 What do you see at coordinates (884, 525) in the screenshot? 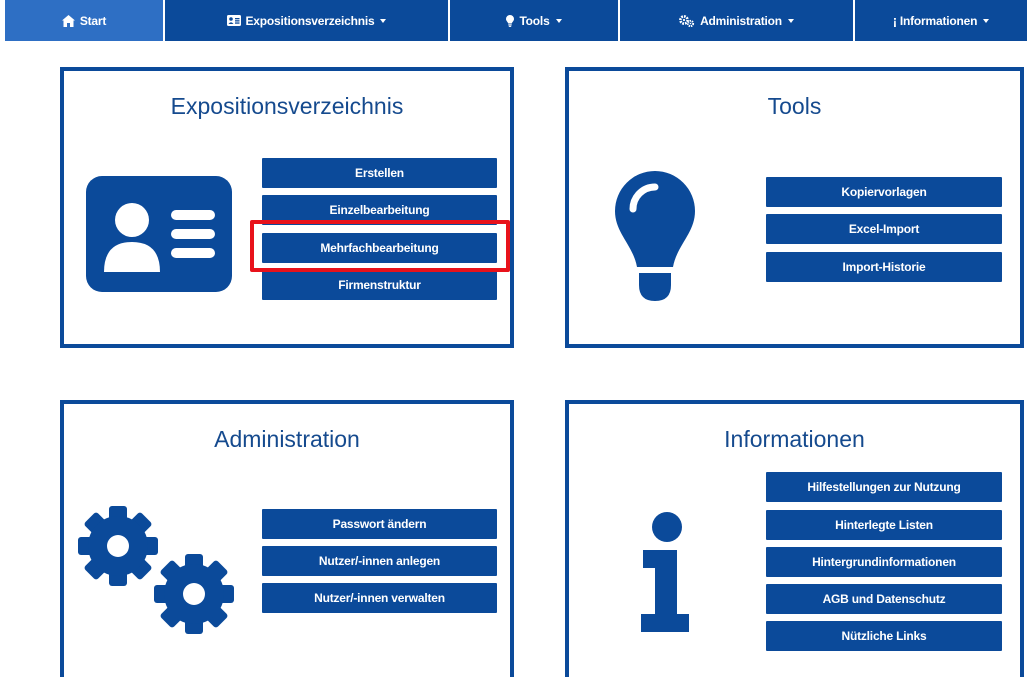
I see `hinterlegte-listen-button: Hinterlegte Listen` at bounding box center [884, 525].